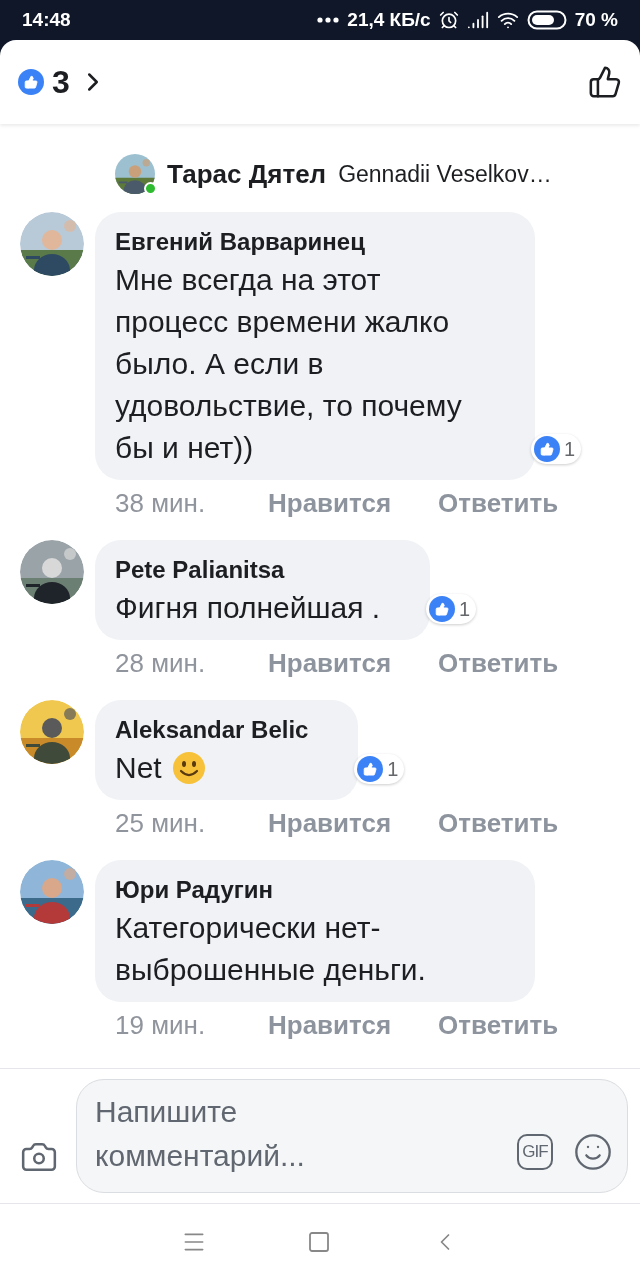  What do you see at coordinates (300, 242) in the screenshot?
I see `comment-author: Евгений Варваринец` at bounding box center [300, 242].